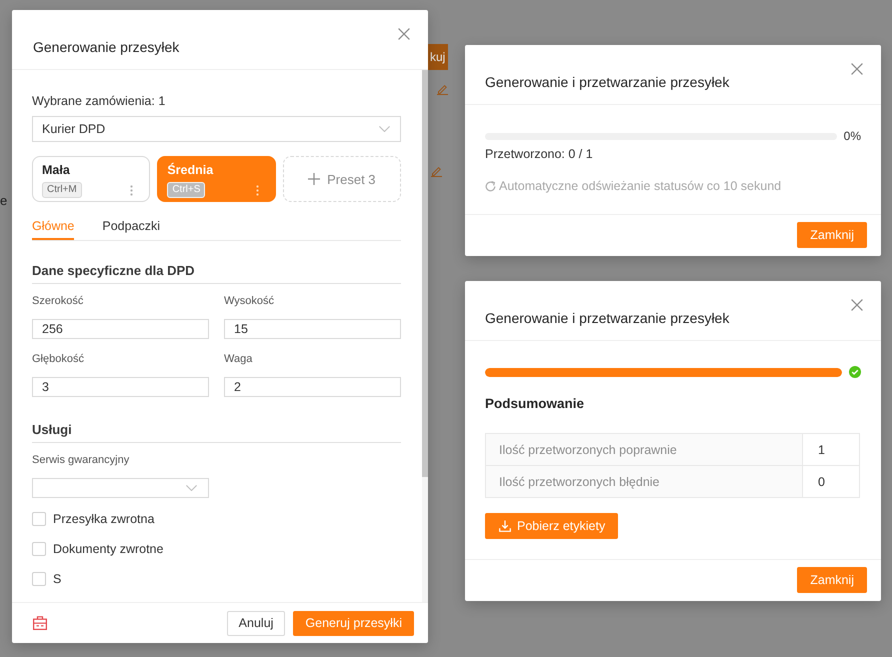 The image size is (892, 657). What do you see at coordinates (312, 387) in the screenshot?
I see `input-field: 2` at bounding box center [312, 387].